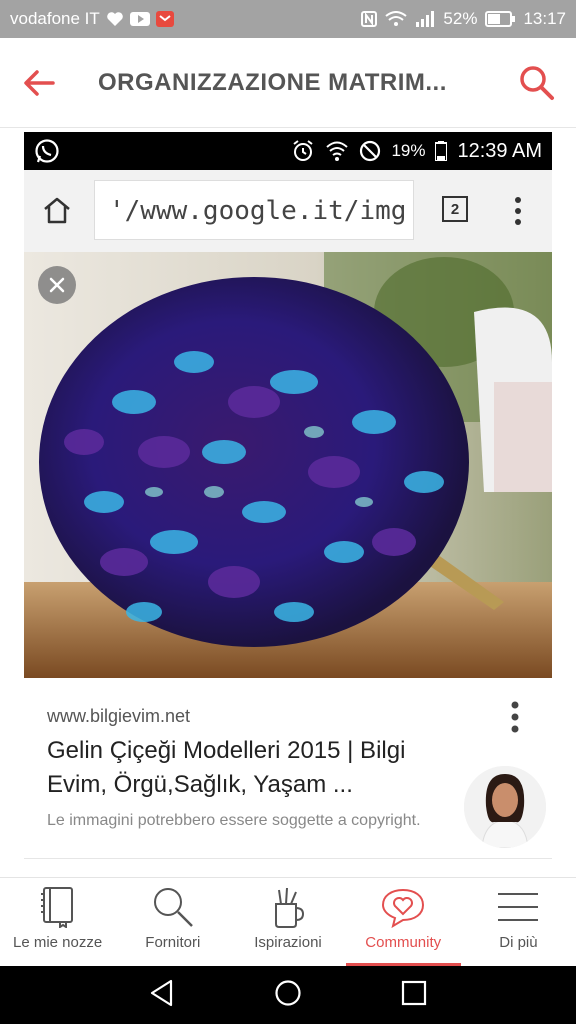 Image resolution: width=576 pixels, height=1024 pixels. I want to click on nav-label: Di più, so click(518, 942).